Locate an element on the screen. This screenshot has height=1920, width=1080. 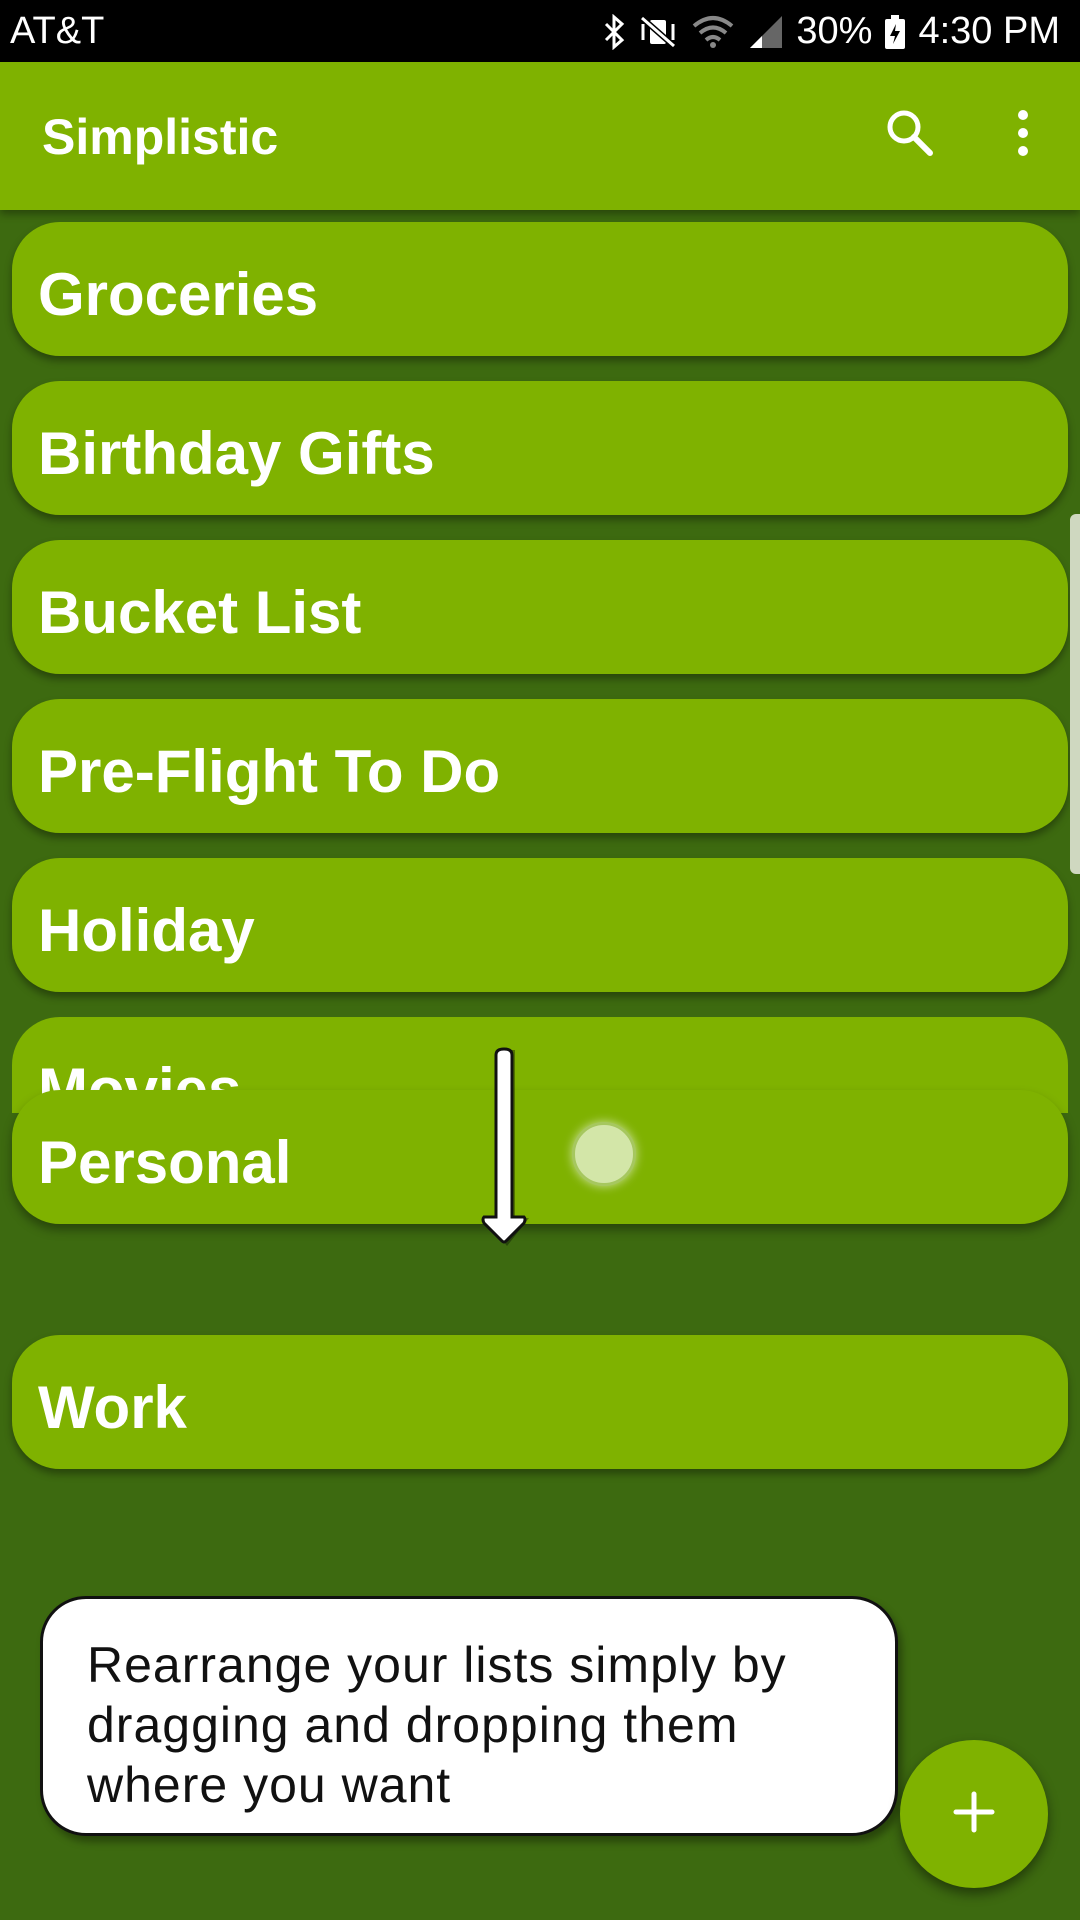
more-options-button is located at coordinates (1023, 135).